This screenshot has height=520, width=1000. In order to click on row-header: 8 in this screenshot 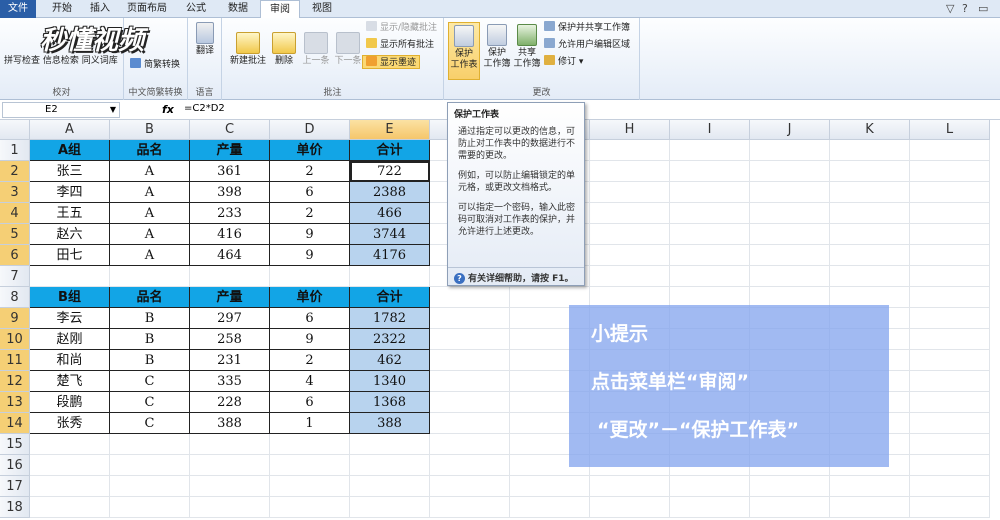, I will do `click(15, 297)`.